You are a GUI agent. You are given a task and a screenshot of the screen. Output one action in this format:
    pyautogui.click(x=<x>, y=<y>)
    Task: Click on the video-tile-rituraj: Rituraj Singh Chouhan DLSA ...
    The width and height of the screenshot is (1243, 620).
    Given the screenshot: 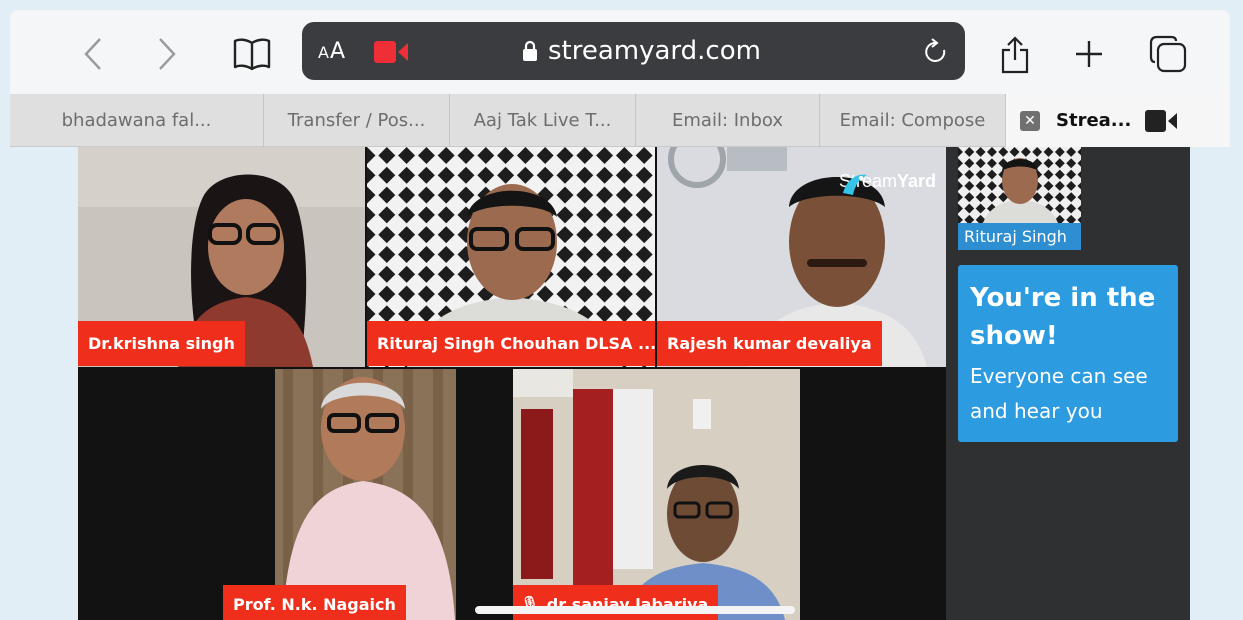 What is the action you would take?
    pyautogui.click(x=511, y=257)
    